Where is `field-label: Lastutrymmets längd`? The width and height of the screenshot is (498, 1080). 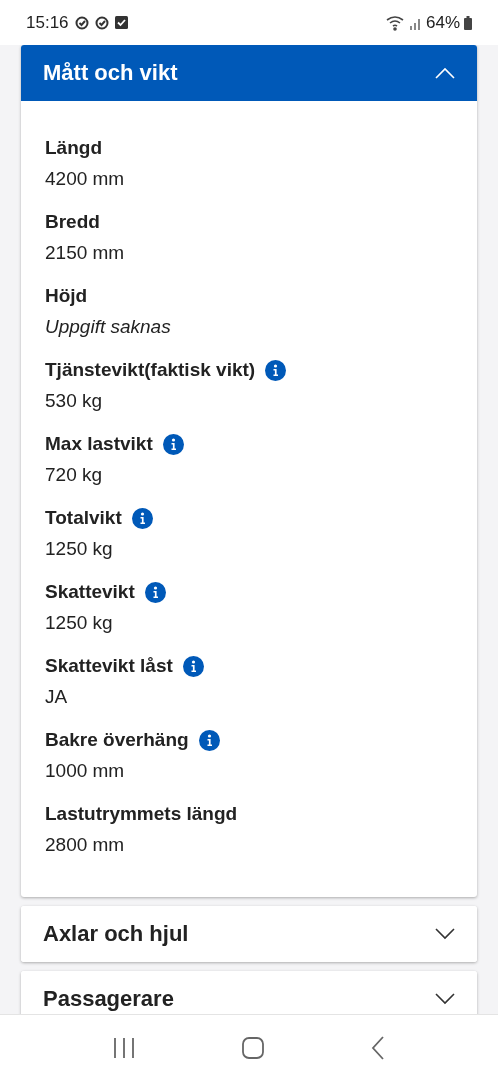 field-label: Lastutrymmets längd is located at coordinates (141, 814).